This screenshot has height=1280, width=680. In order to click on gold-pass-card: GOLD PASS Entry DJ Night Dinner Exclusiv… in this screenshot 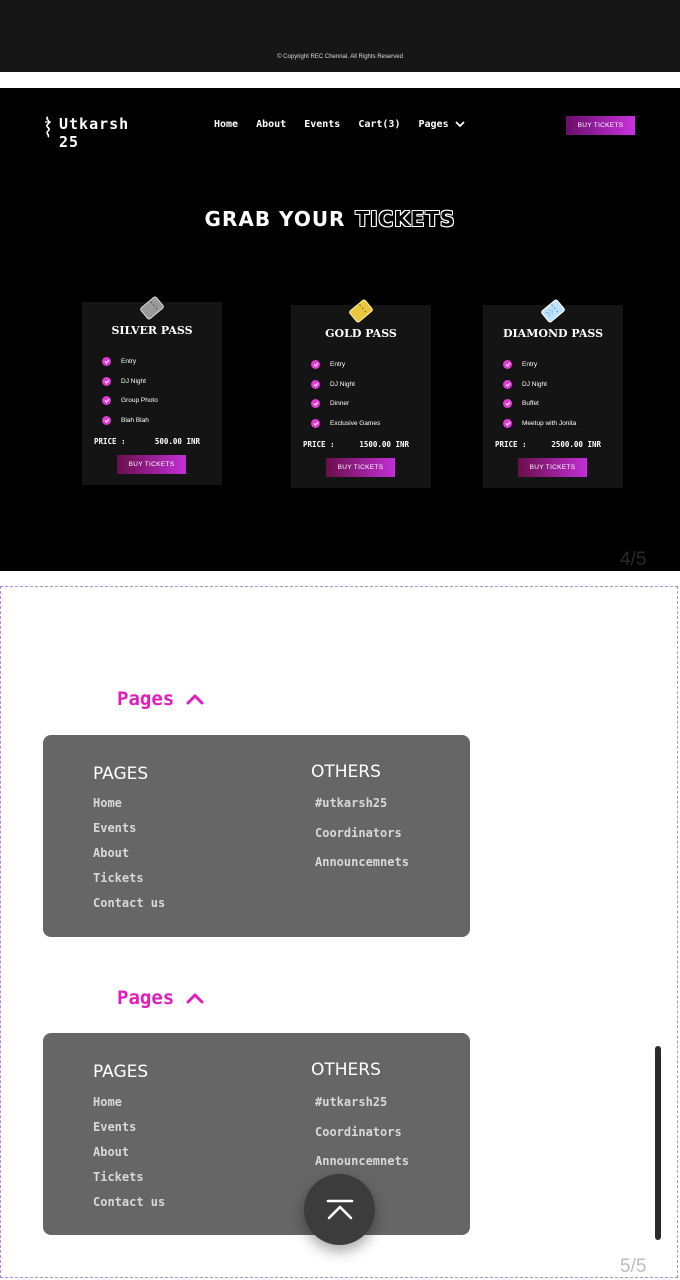, I will do `click(361, 393)`.